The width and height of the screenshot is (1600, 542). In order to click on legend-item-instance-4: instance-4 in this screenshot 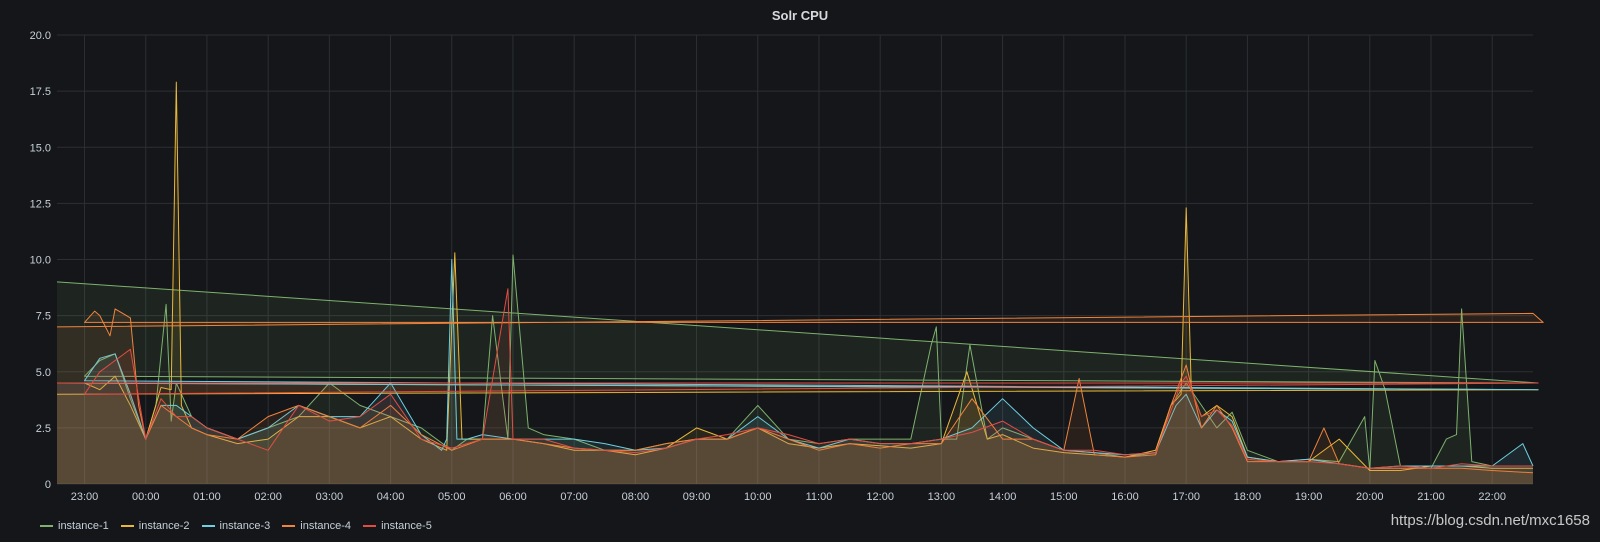, I will do `click(316, 526)`.